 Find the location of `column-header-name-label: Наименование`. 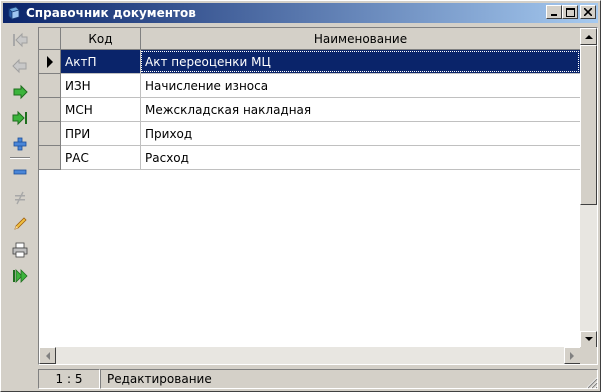

column-header-name-label: Наименование is located at coordinates (360, 38).